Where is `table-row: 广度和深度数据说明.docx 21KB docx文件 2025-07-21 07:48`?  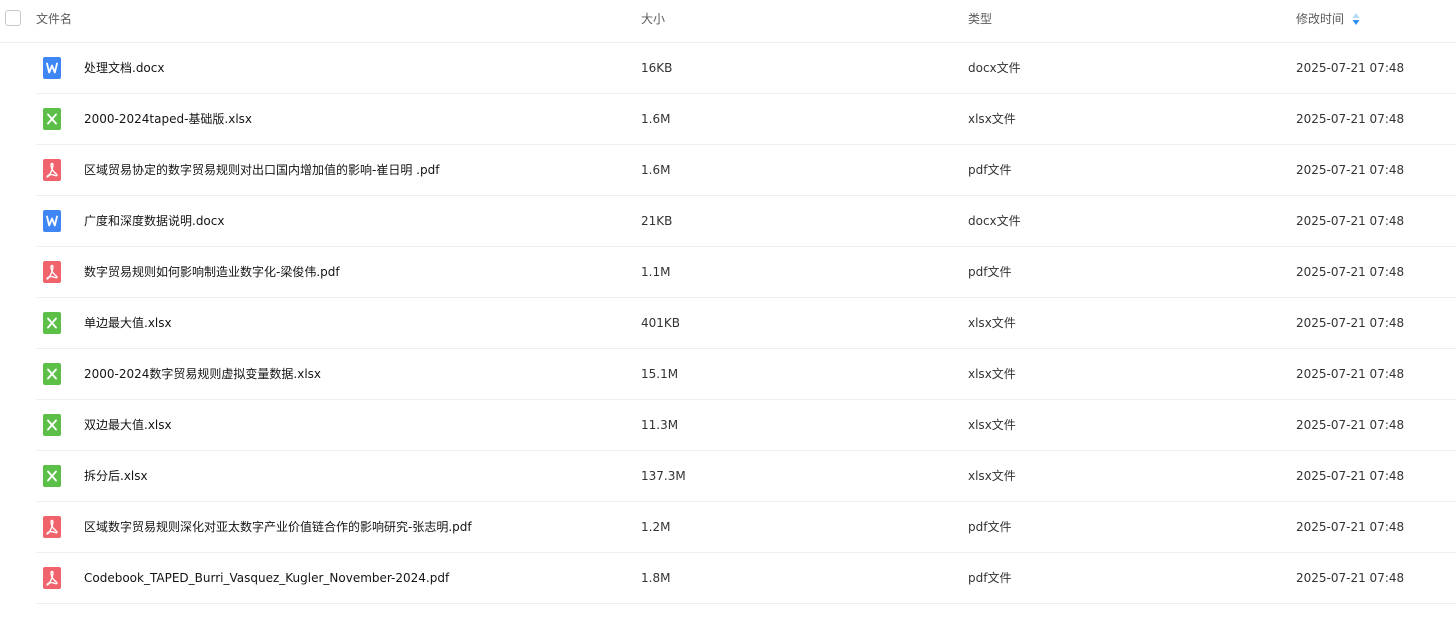
table-row: 广度和深度数据说明.docx 21KB docx文件 2025-07-21 07:48 is located at coordinates (728, 221).